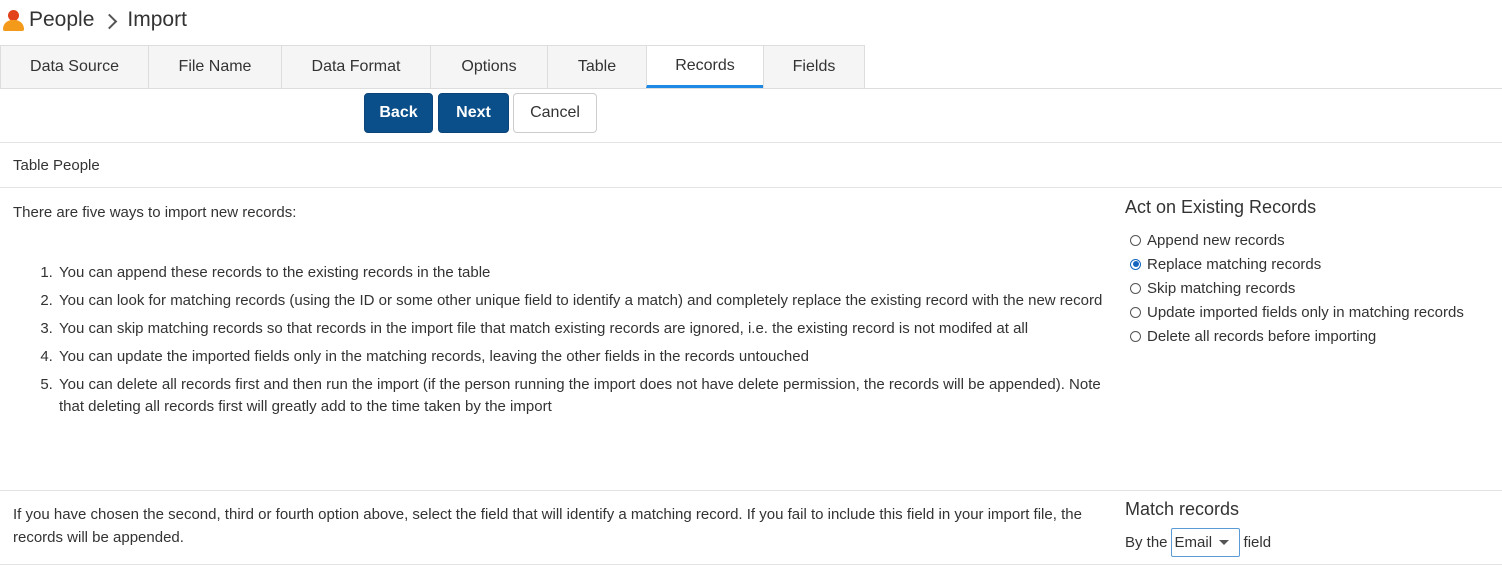  Describe the element at coordinates (56, 165) in the screenshot. I see `table-title: Table People` at that location.